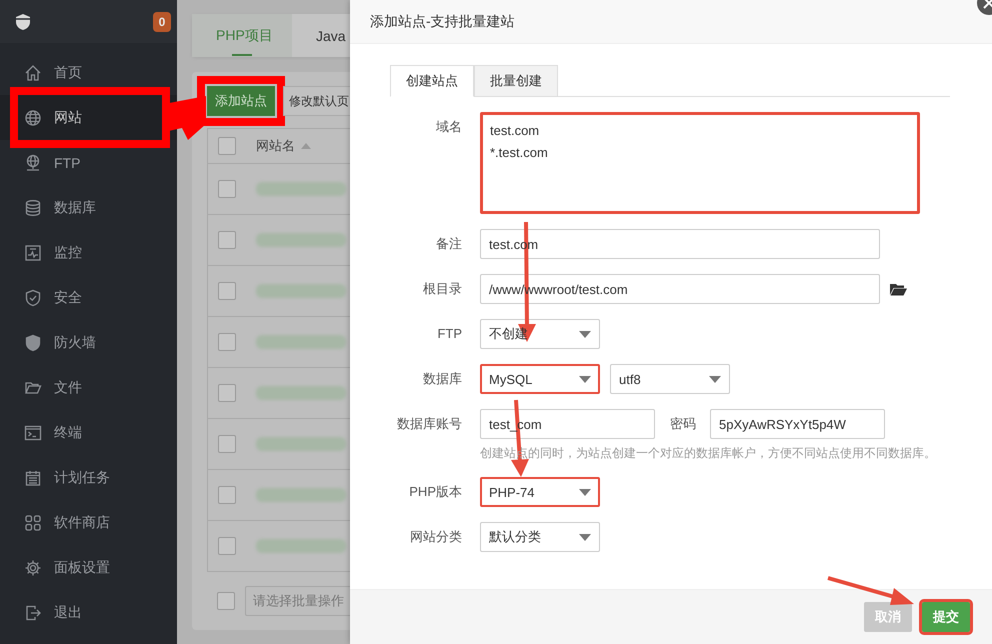 The image size is (992, 644). Describe the element at coordinates (429, 424) in the screenshot. I see `field-label: 数据库账号` at that location.